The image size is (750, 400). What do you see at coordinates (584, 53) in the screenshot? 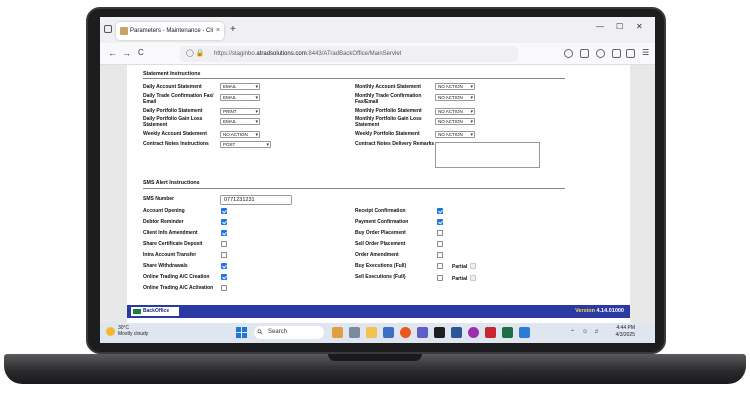
I see `downloads-icon` at bounding box center [584, 53].